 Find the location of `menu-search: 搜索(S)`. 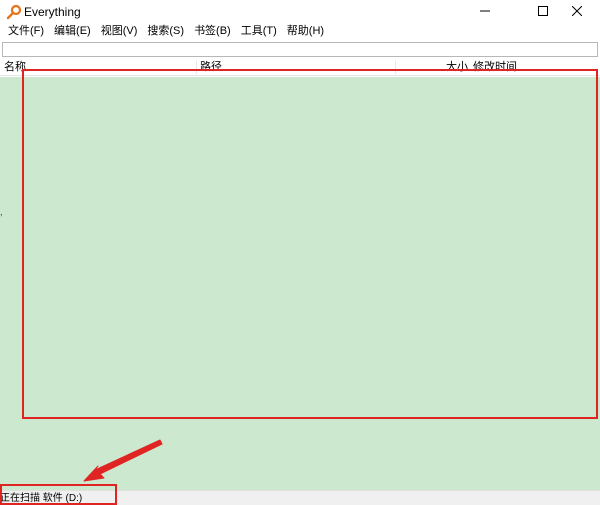

menu-search: 搜索(S) is located at coordinates (165, 31).